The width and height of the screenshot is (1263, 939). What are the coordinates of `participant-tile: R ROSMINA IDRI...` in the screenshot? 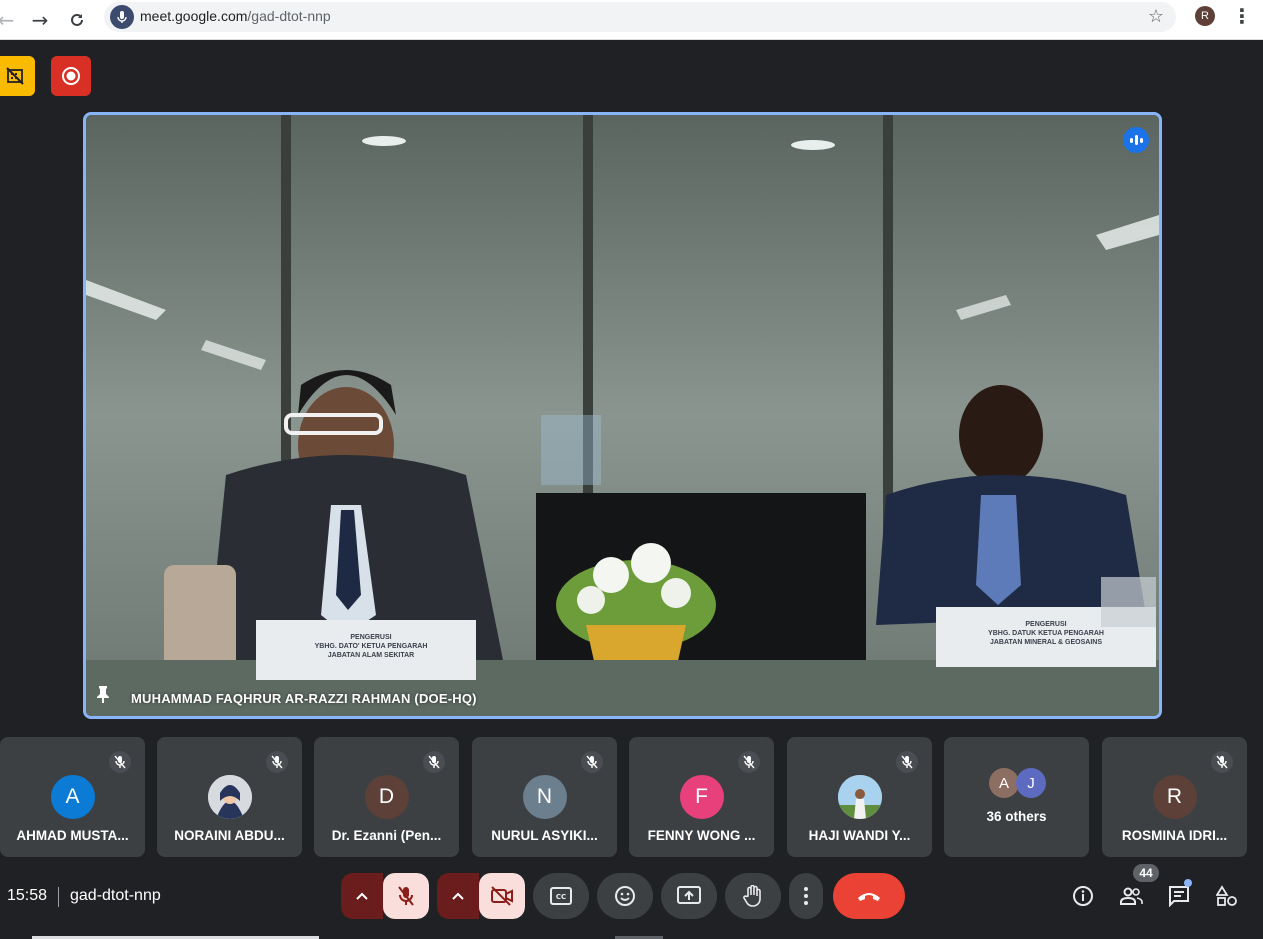 It's located at (1174, 797).